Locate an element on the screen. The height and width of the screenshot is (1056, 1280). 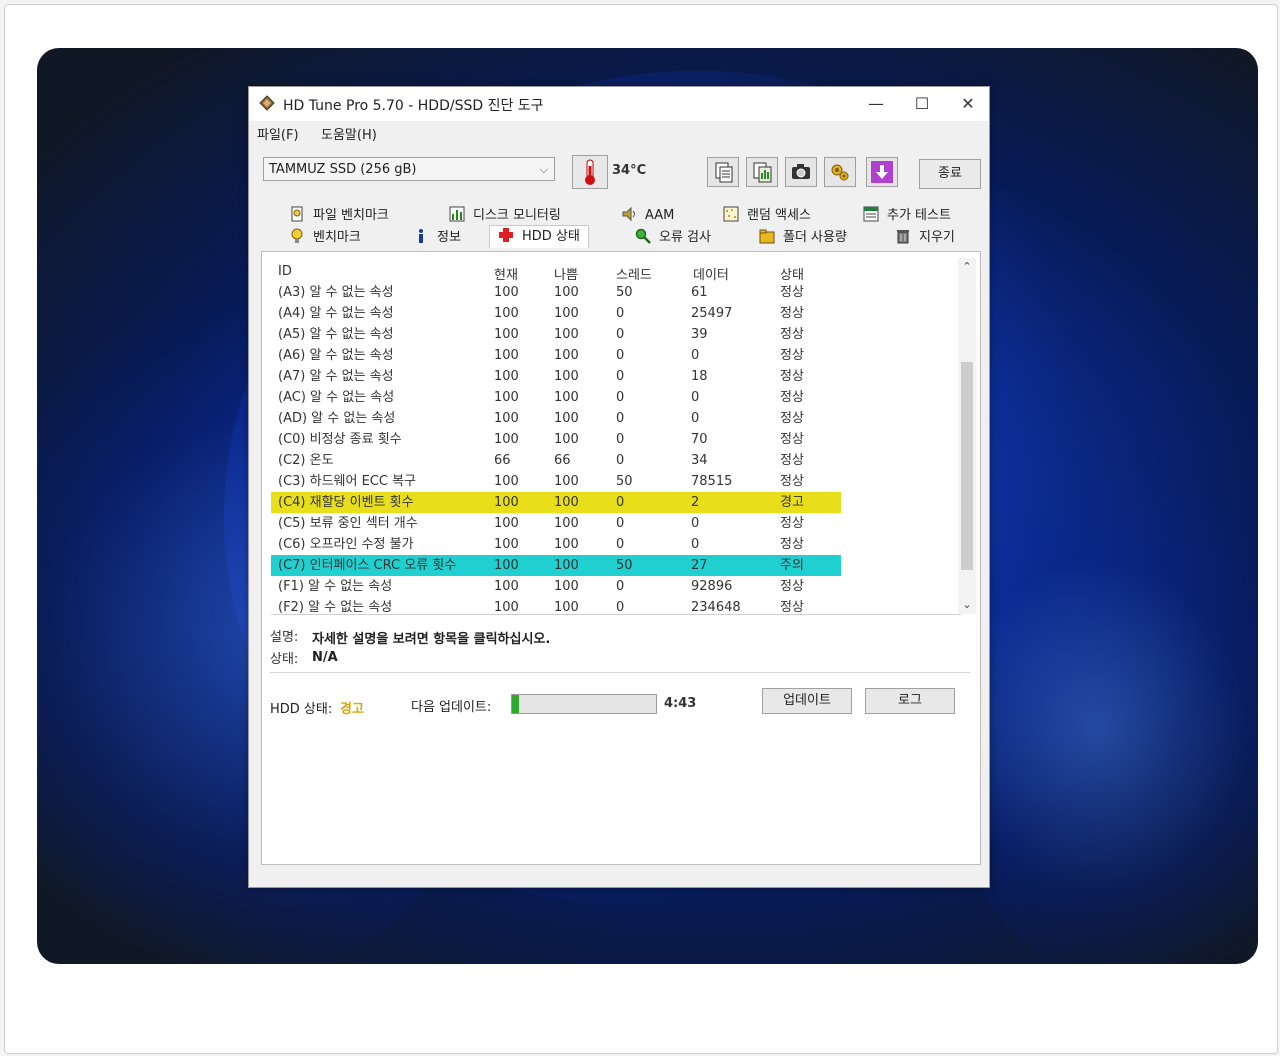
column-header-worst: 나쁨 is located at coordinates (566, 273).